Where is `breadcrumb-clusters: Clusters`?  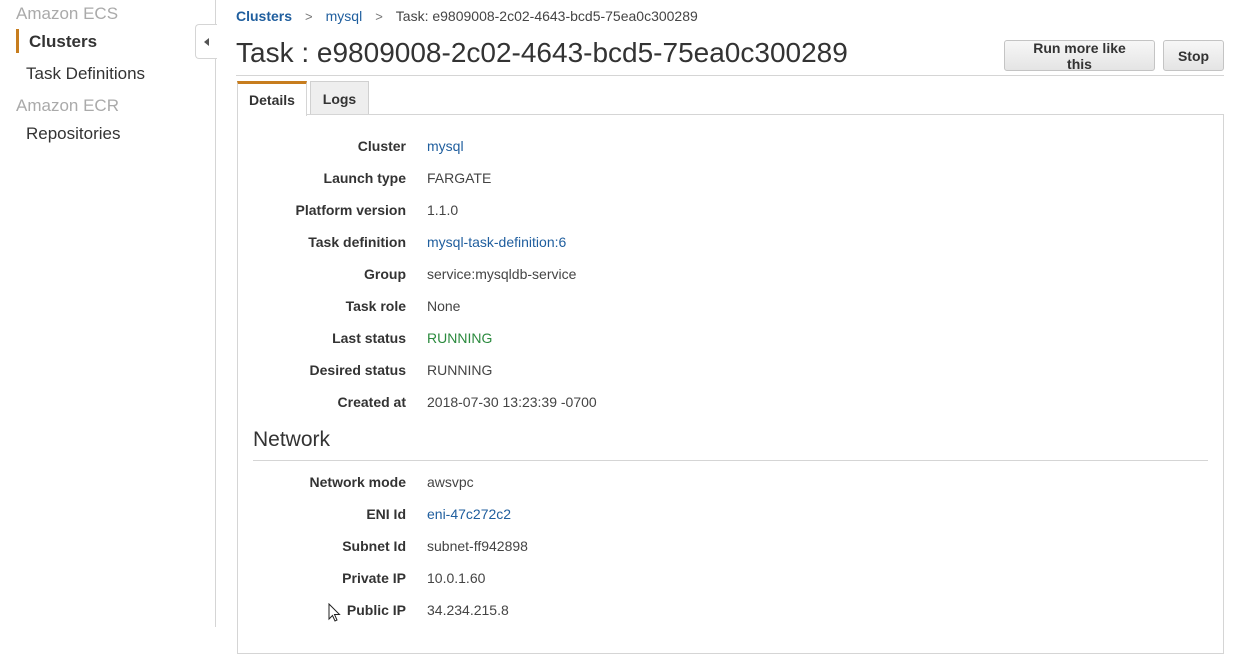 breadcrumb-clusters: Clusters is located at coordinates (264, 16).